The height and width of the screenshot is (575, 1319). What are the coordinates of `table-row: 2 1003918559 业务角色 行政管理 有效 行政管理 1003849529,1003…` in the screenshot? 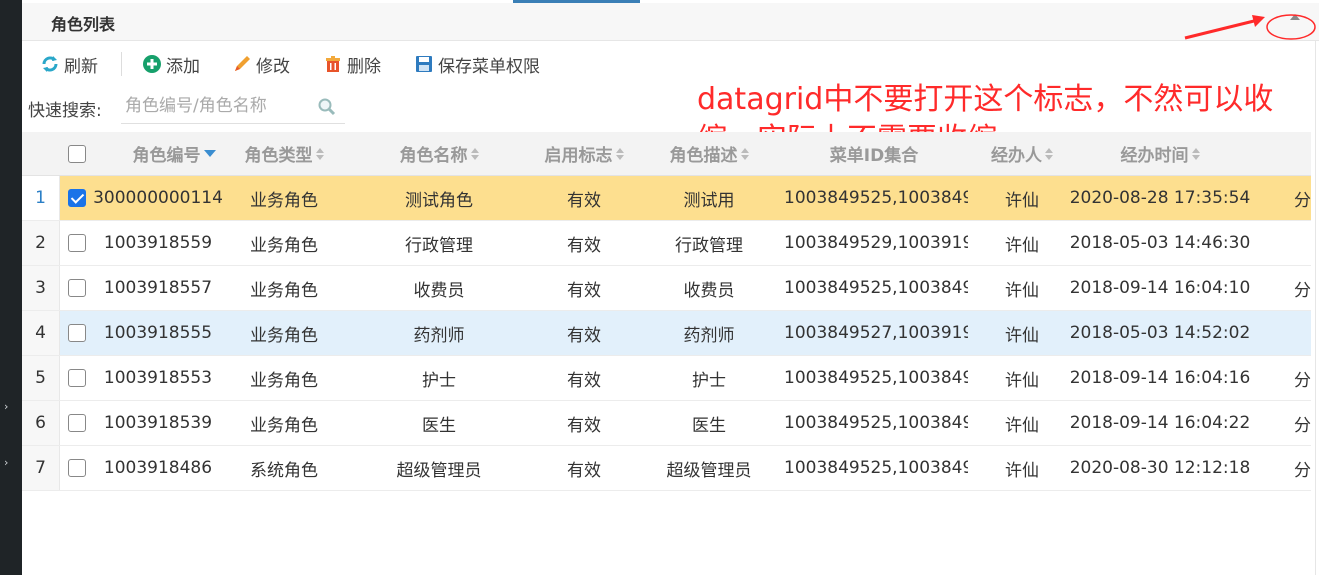 It's located at (666, 243).